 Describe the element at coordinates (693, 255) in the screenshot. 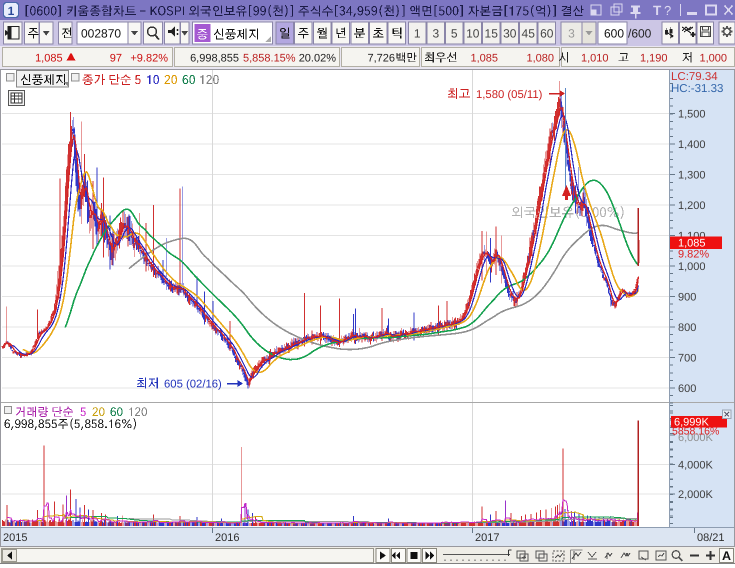

I see `svg-text: 9.82%` at that location.